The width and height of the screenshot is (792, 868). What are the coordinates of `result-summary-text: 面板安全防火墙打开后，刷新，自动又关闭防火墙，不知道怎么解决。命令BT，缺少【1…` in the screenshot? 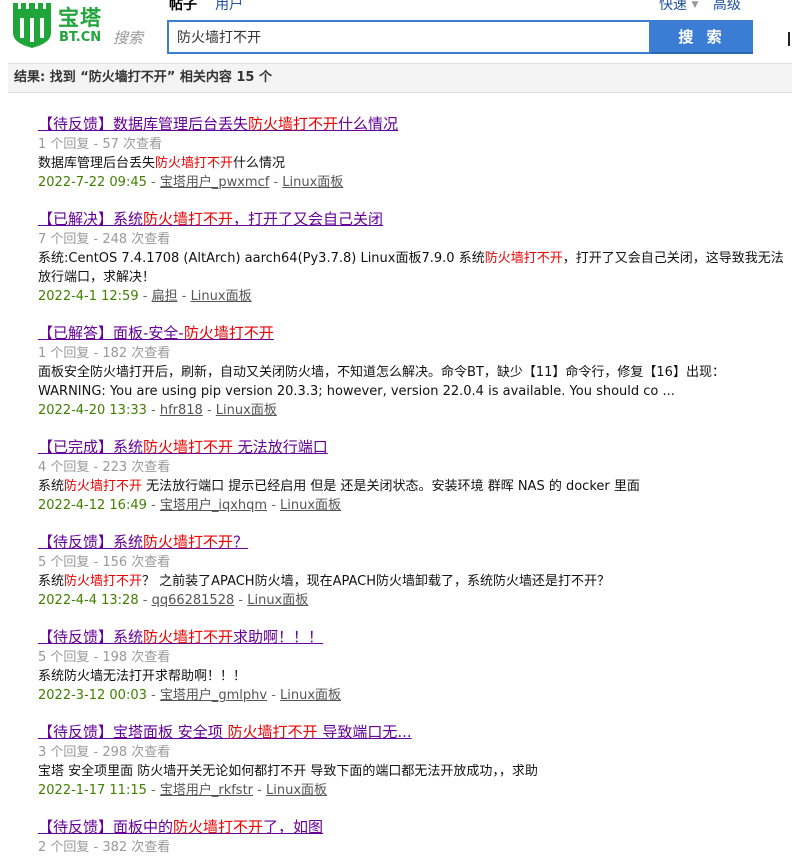 It's located at (413, 382).